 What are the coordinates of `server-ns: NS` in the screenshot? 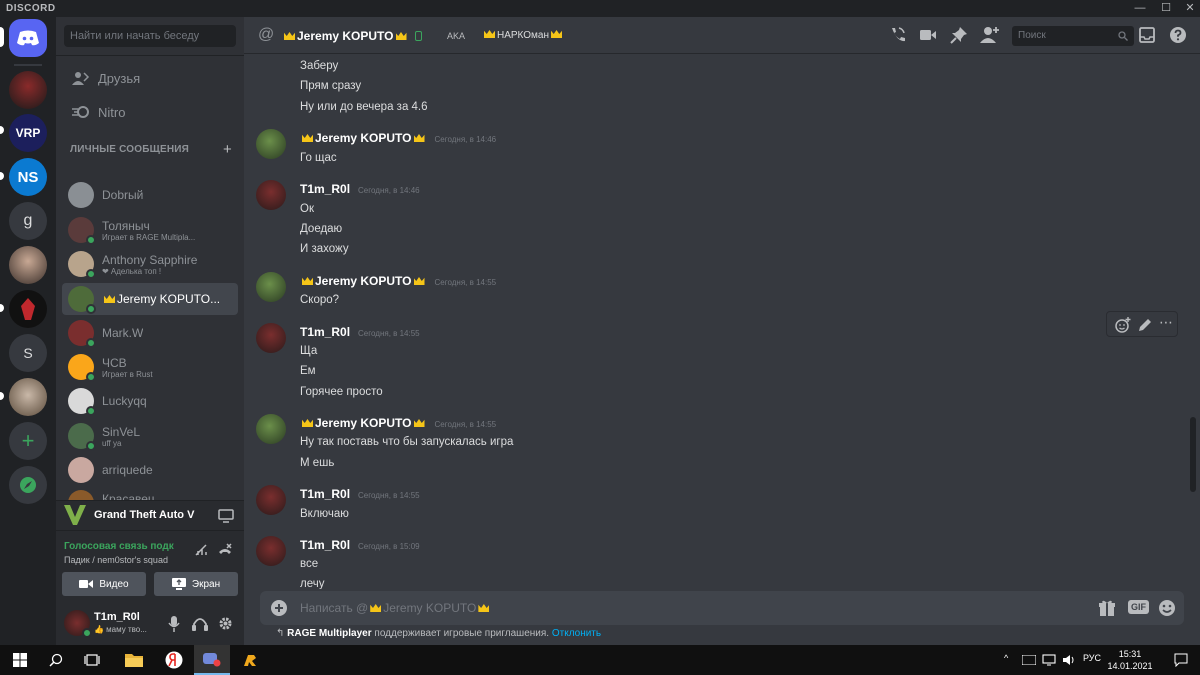 It's located at (28, 177).